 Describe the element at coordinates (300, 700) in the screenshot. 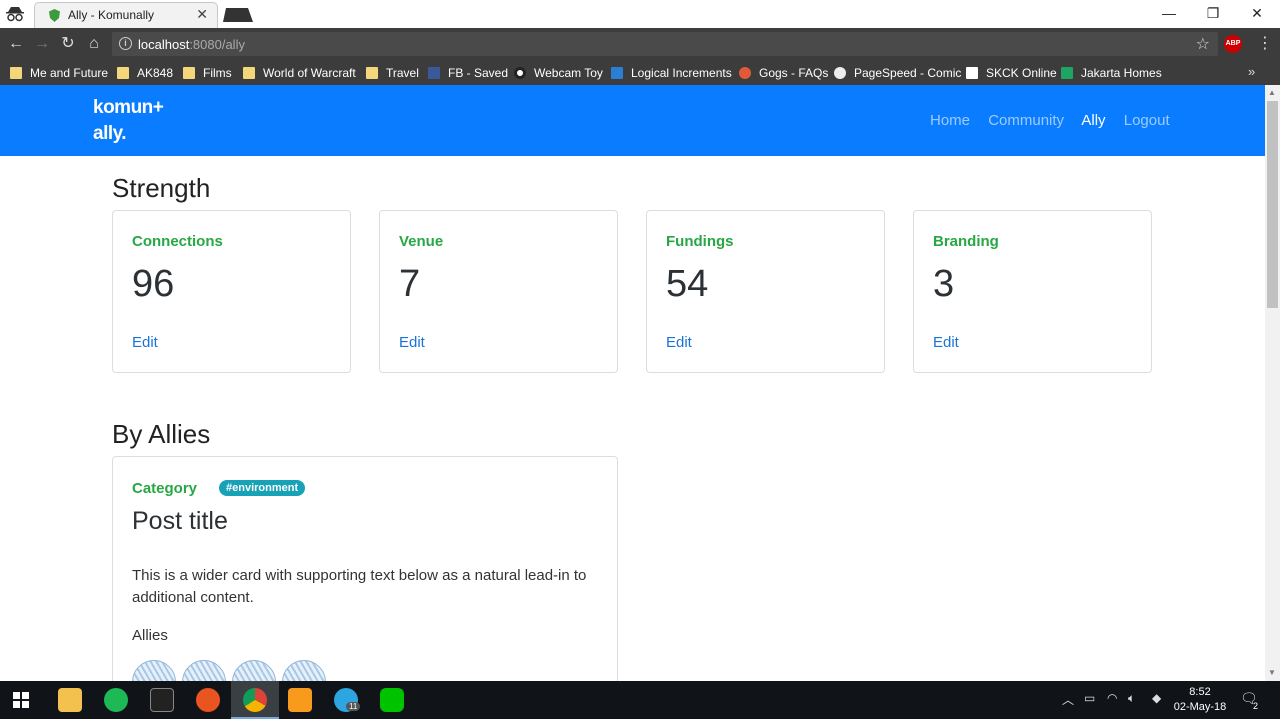

I see `sublime-text-icon` at that location.